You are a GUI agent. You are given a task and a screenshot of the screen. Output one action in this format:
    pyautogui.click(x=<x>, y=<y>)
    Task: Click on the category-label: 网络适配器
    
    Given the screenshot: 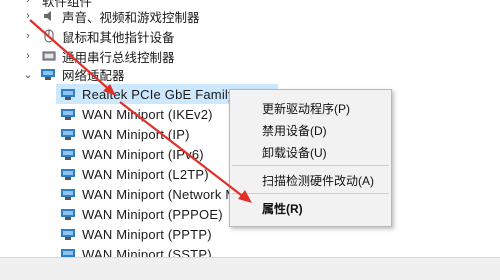 What is the action you would take?
    pyautogui.click(x=93, y=75)
    